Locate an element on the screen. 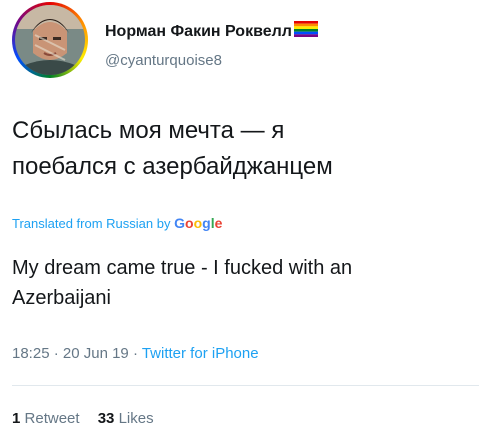  divider is located at coordinates (245, 385).